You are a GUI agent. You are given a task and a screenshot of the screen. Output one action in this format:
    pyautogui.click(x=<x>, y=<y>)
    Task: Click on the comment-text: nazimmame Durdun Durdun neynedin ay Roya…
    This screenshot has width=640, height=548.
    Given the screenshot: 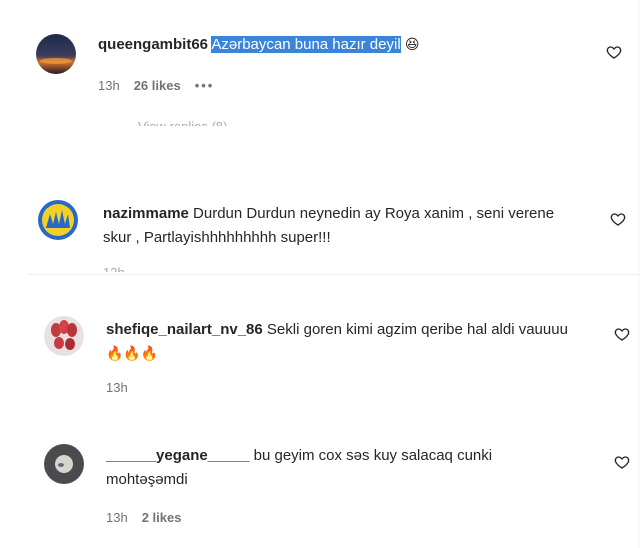 What is the action you would take?
    pyautogui.click(x=338, y=226)
    